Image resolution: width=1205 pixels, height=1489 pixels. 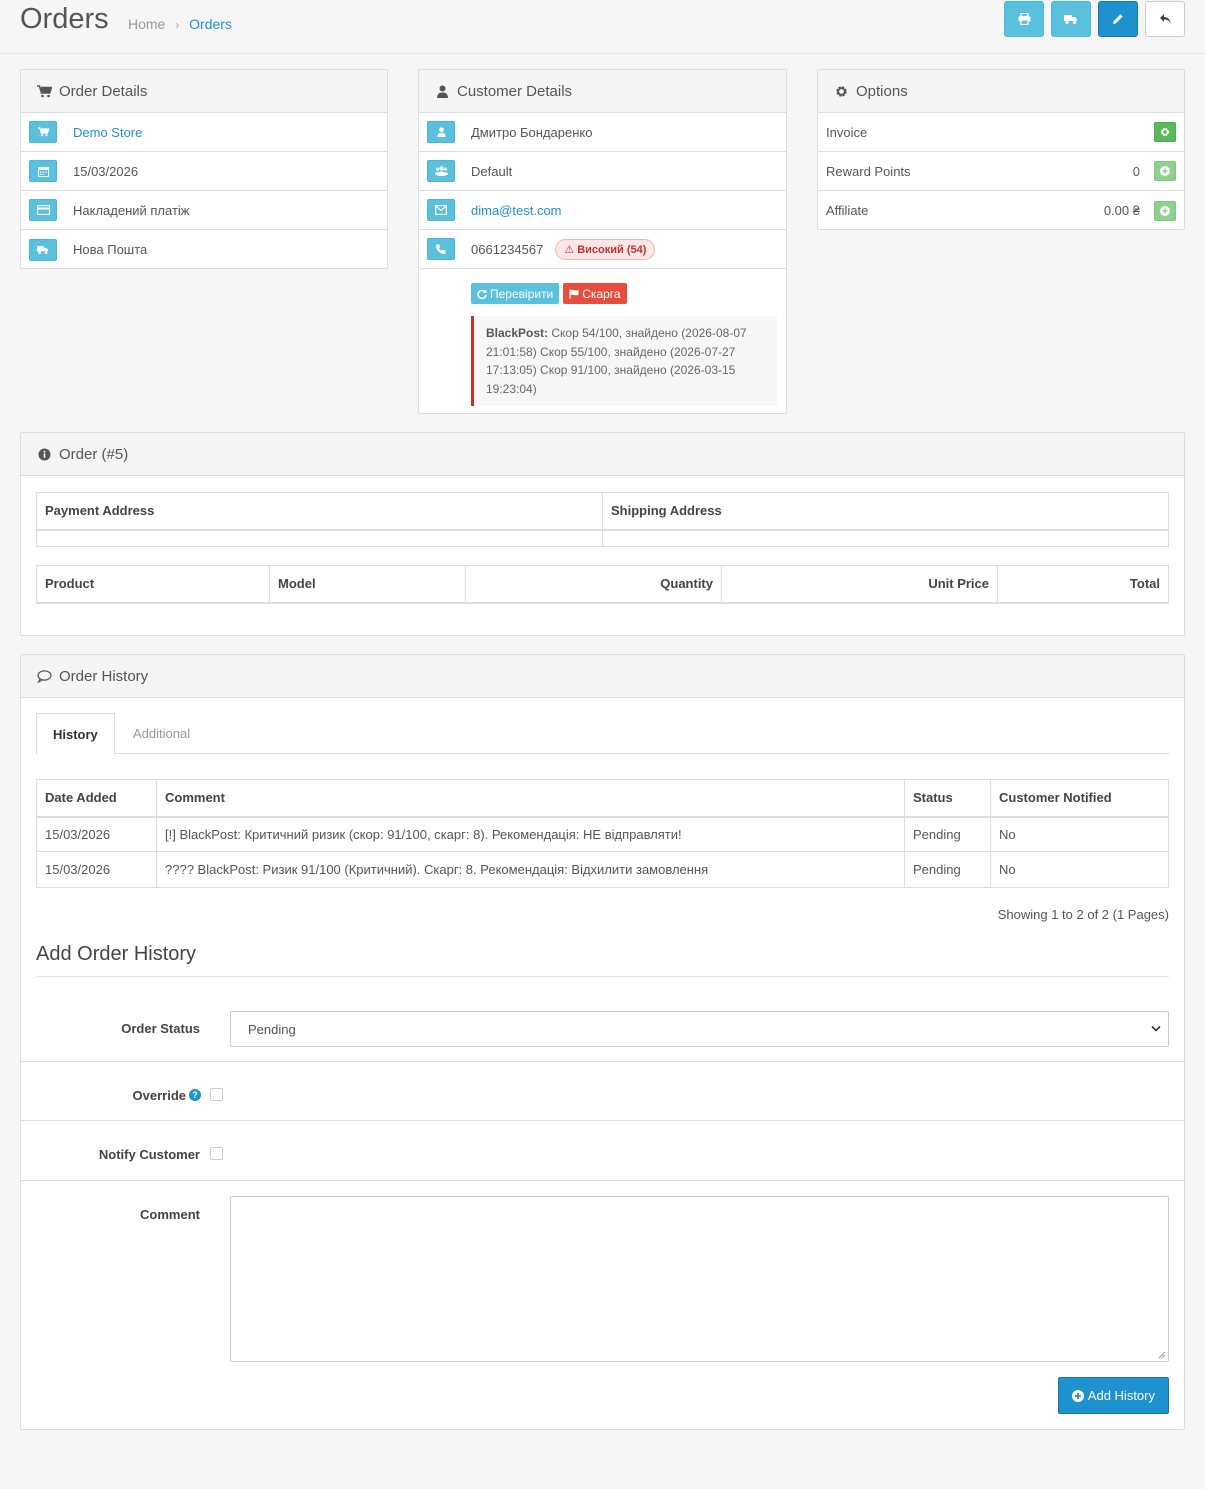 I want to click on store-link: Demo Store, so click(x=107, y=132).